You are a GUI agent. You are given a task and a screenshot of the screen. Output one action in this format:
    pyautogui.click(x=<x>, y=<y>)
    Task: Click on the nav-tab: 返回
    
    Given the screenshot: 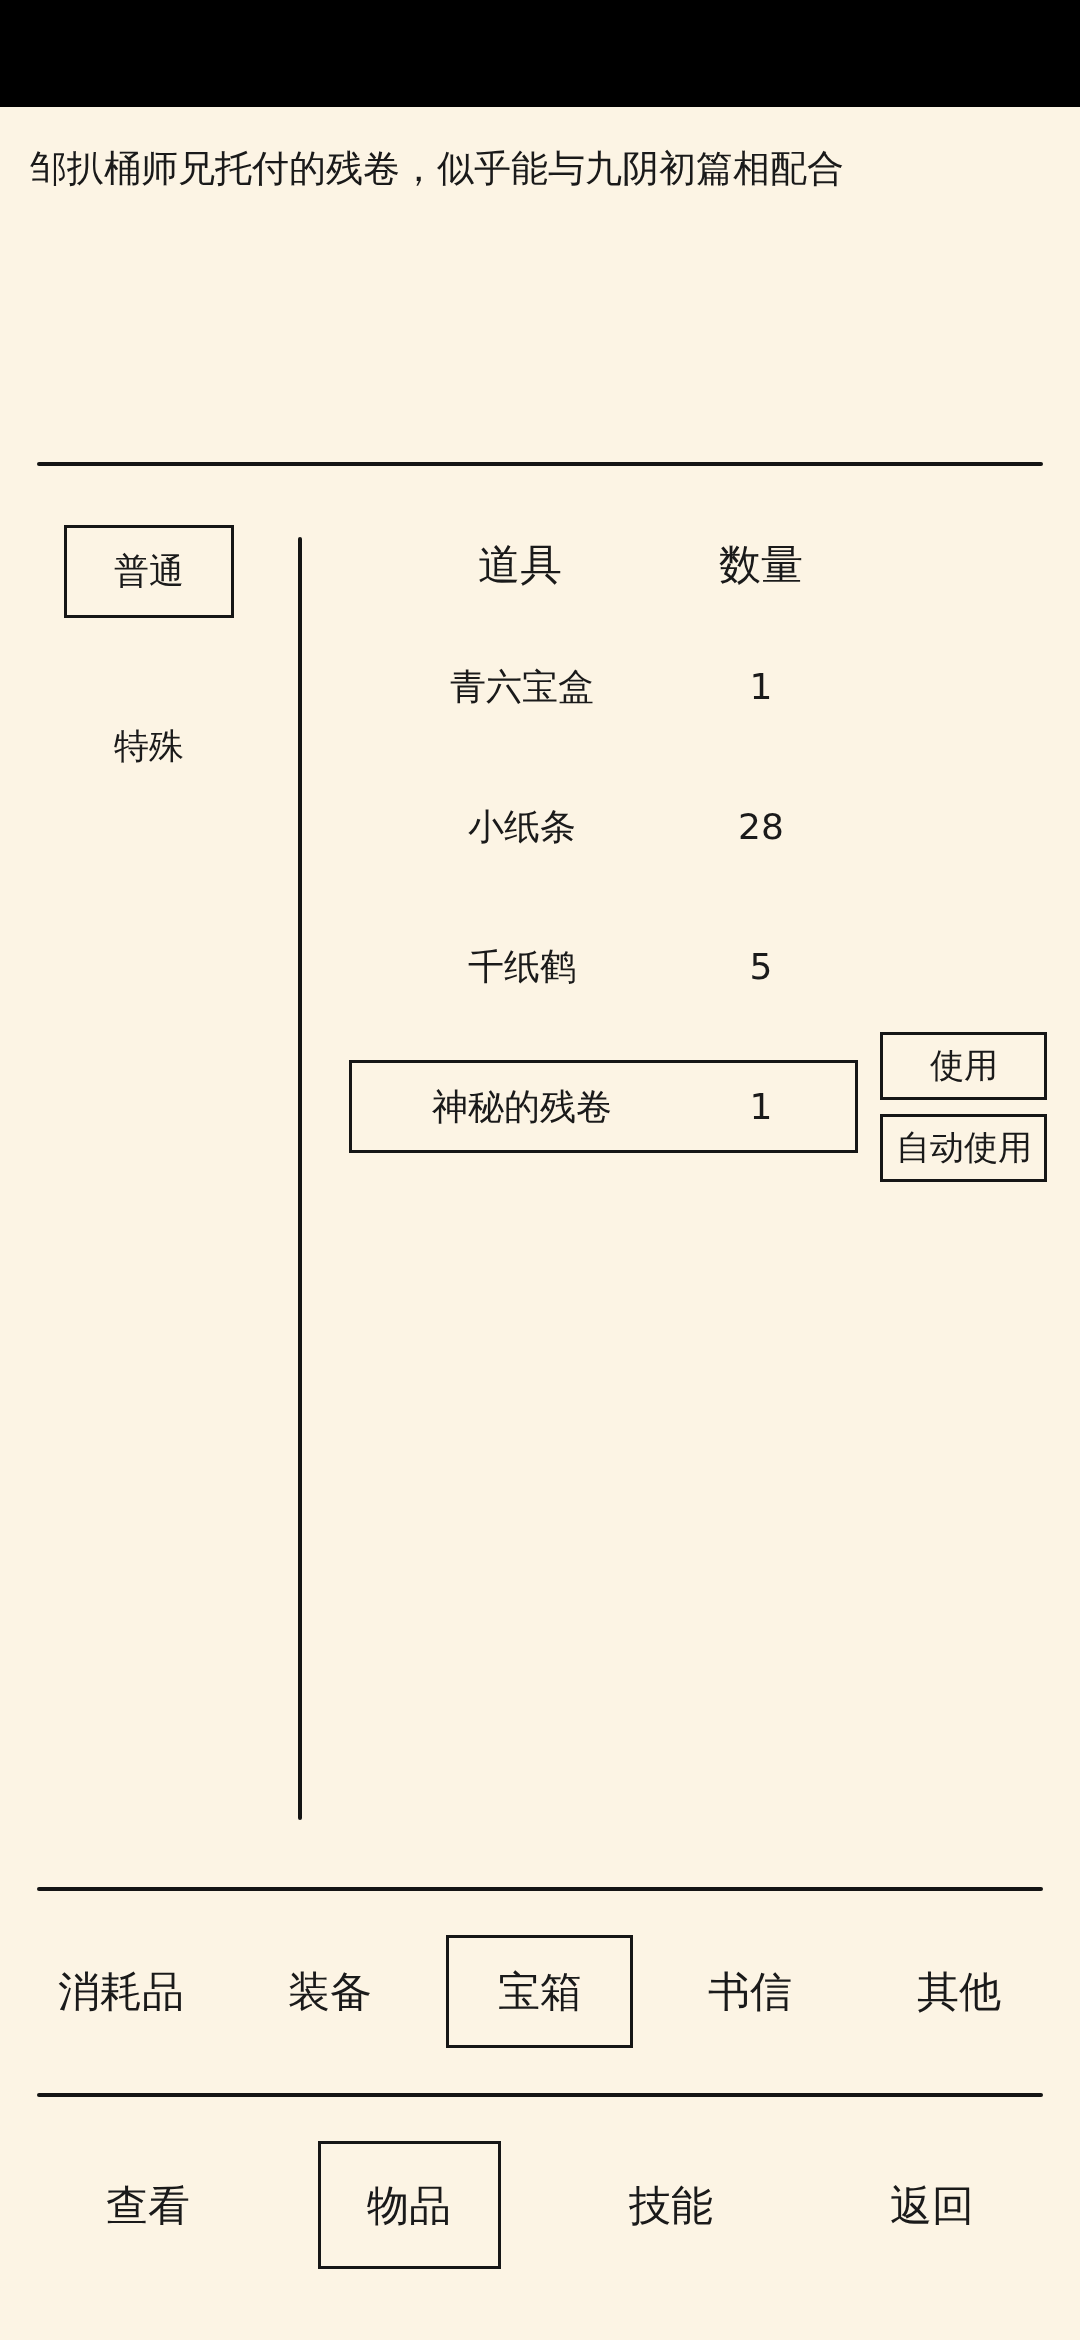 What is the action you would take?
    pyautogui.click(x=932, y=2205)
    